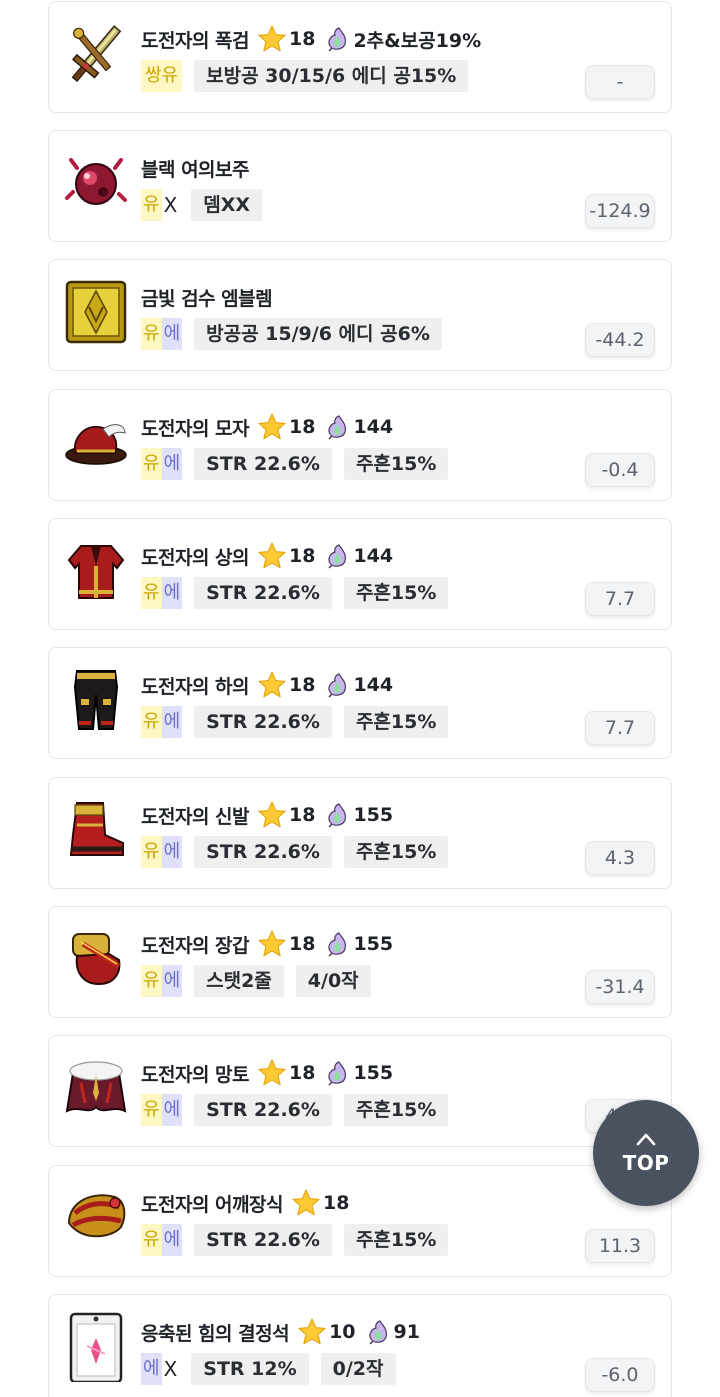 This screenshot has width=720, height=1397. I want to click on golden-emblem-icon, so click(96, 312).